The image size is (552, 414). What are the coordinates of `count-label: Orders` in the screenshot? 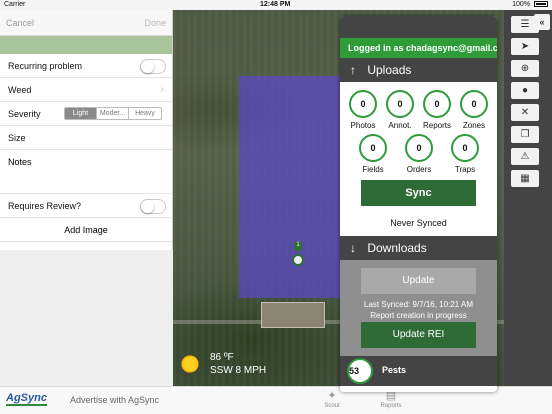 It's located at (419, 169).